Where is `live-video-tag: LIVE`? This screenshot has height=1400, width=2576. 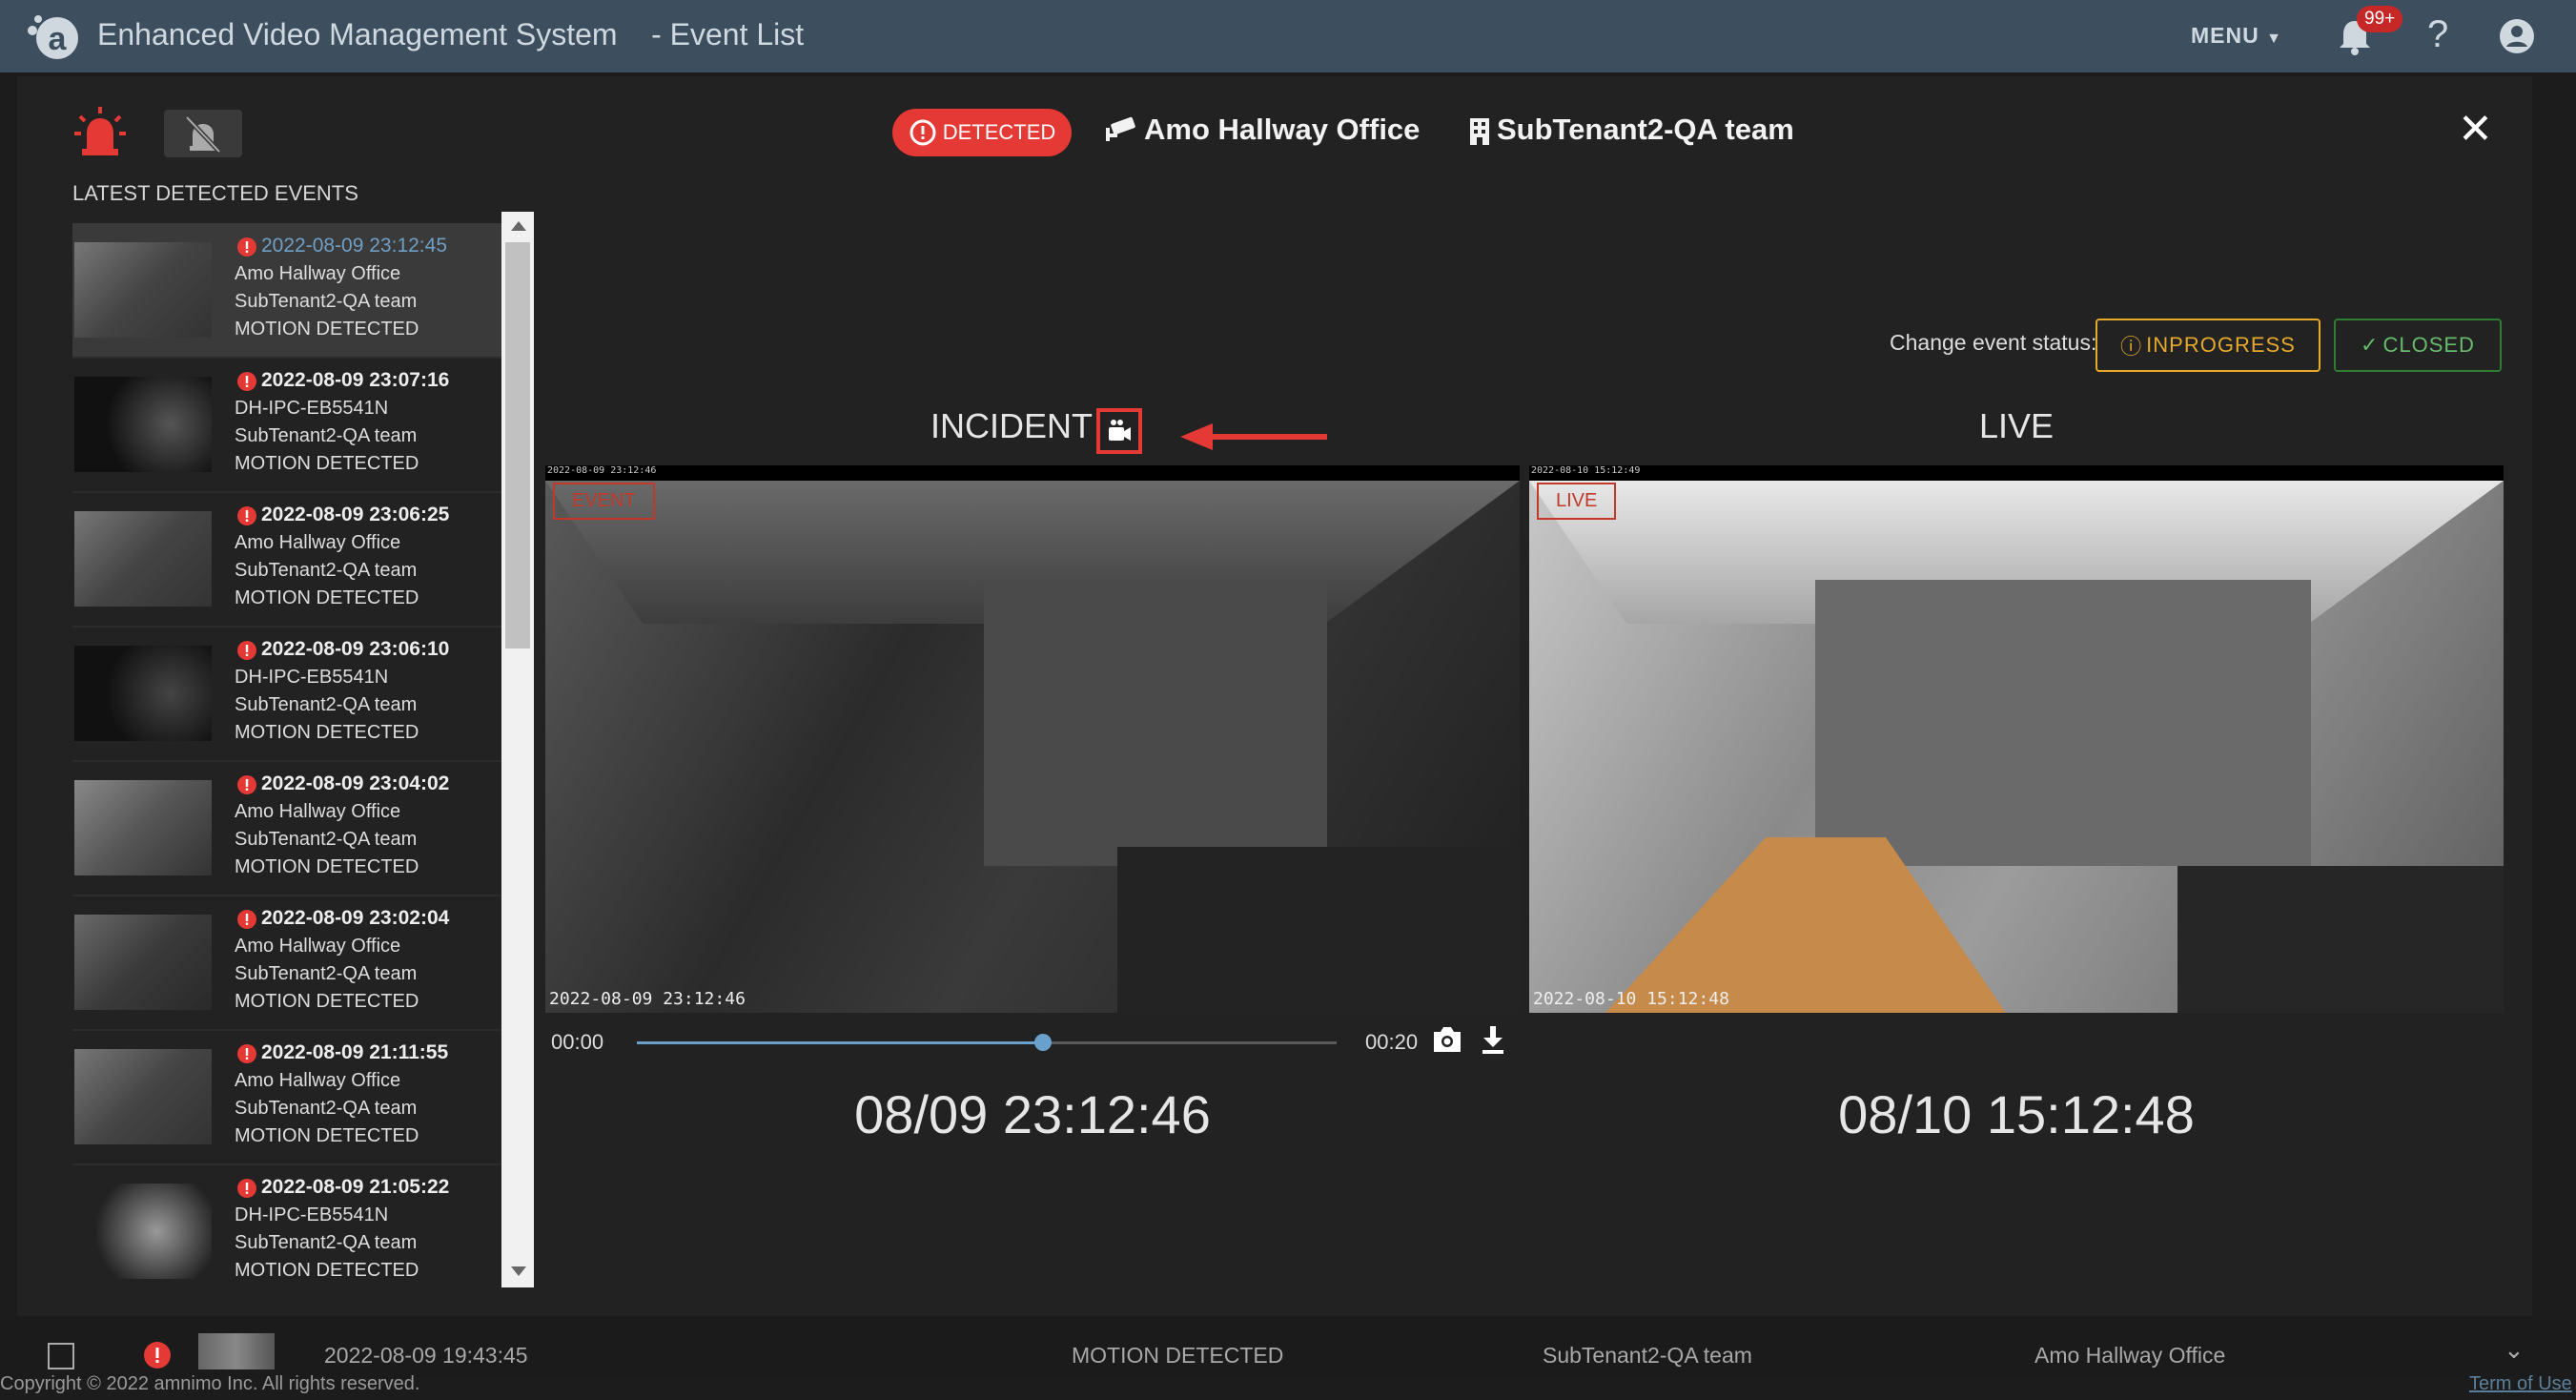 live-video-tag: LIVE is located at coordinates (1577, 501).